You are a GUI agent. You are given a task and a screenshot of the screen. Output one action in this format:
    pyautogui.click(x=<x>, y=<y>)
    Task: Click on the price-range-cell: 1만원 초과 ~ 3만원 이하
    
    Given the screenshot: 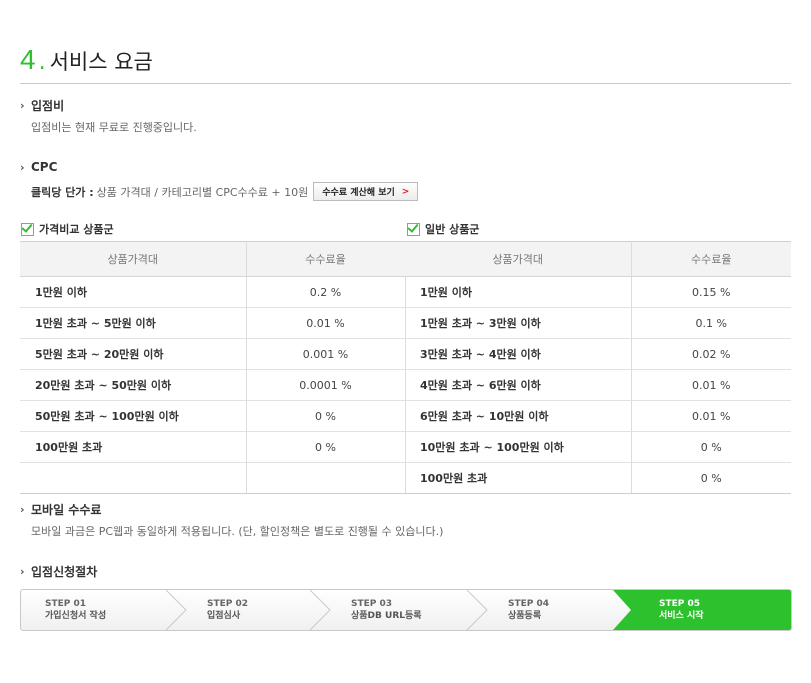 What is the action you would take?
    pyautogui.click(x=518, y=323)
    